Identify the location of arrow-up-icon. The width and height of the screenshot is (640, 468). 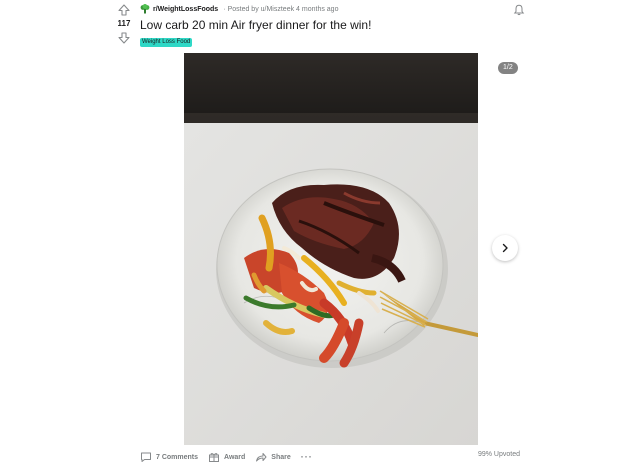
(124, 10).